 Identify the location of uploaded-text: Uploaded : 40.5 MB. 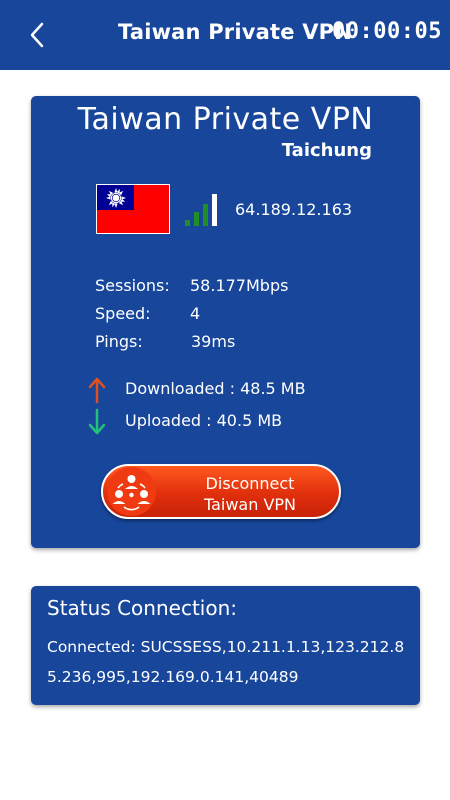
(204, 420).